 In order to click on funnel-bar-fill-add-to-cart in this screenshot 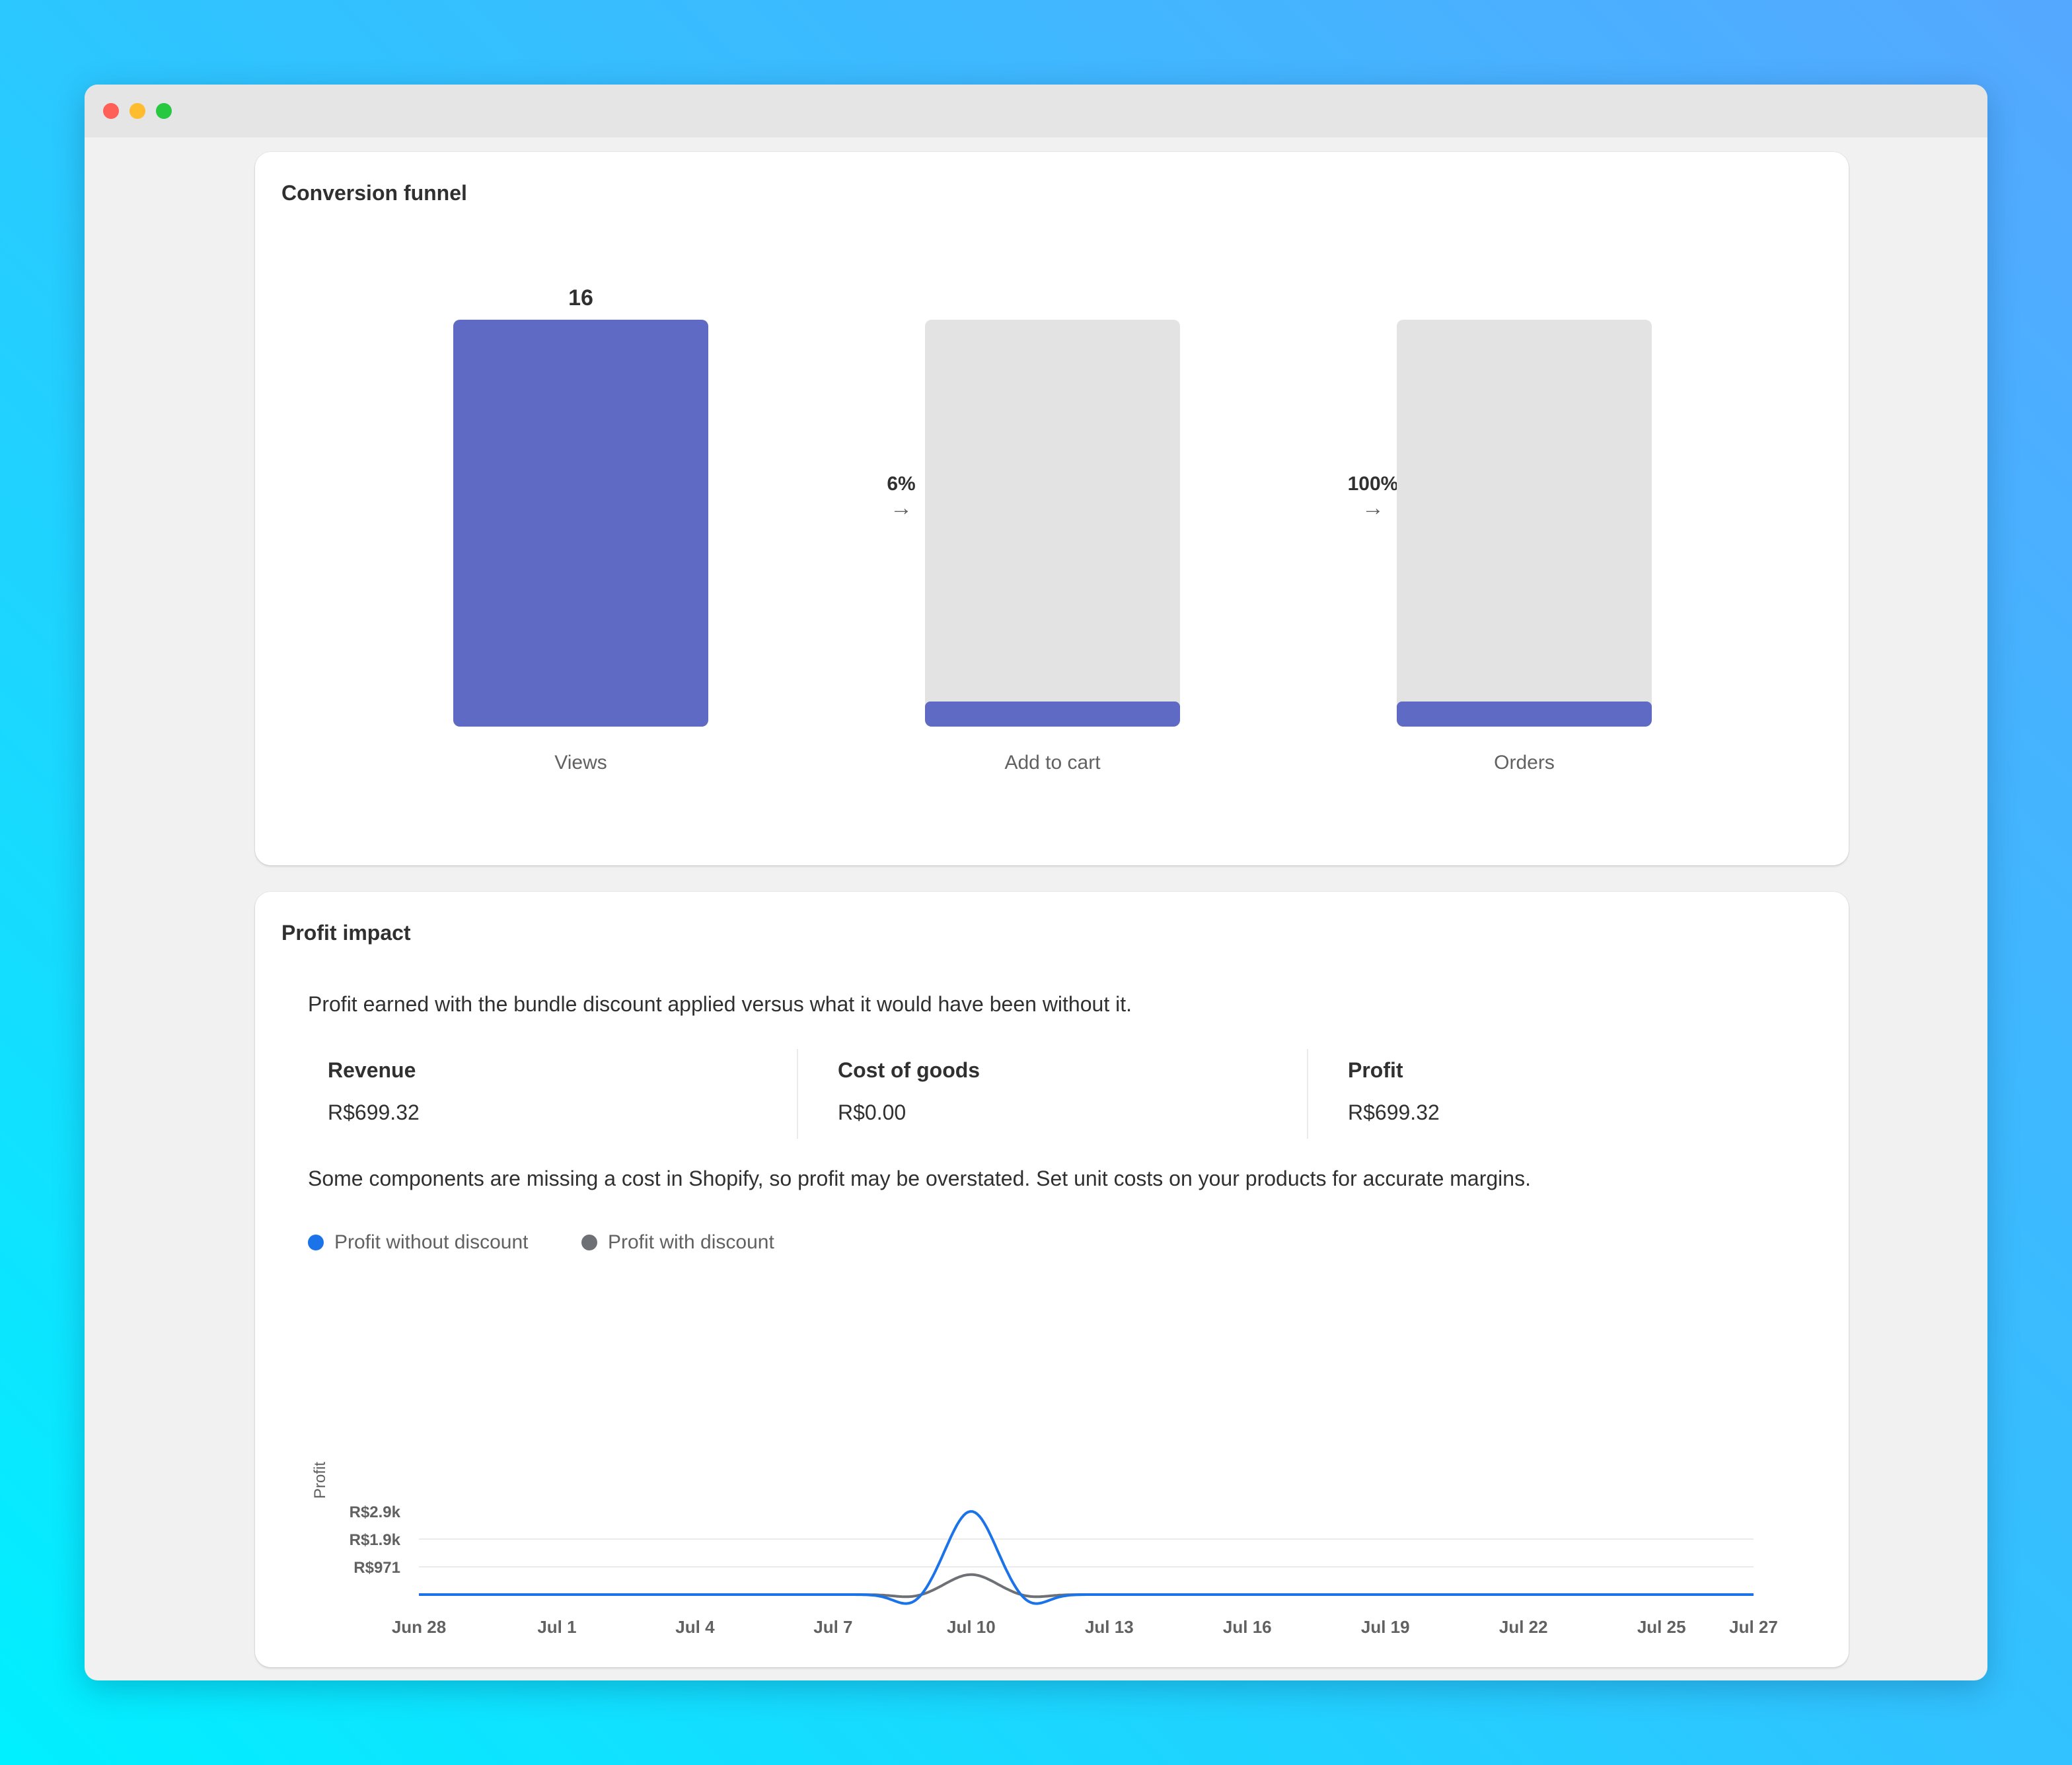, I will do `click(1052, 714)`.